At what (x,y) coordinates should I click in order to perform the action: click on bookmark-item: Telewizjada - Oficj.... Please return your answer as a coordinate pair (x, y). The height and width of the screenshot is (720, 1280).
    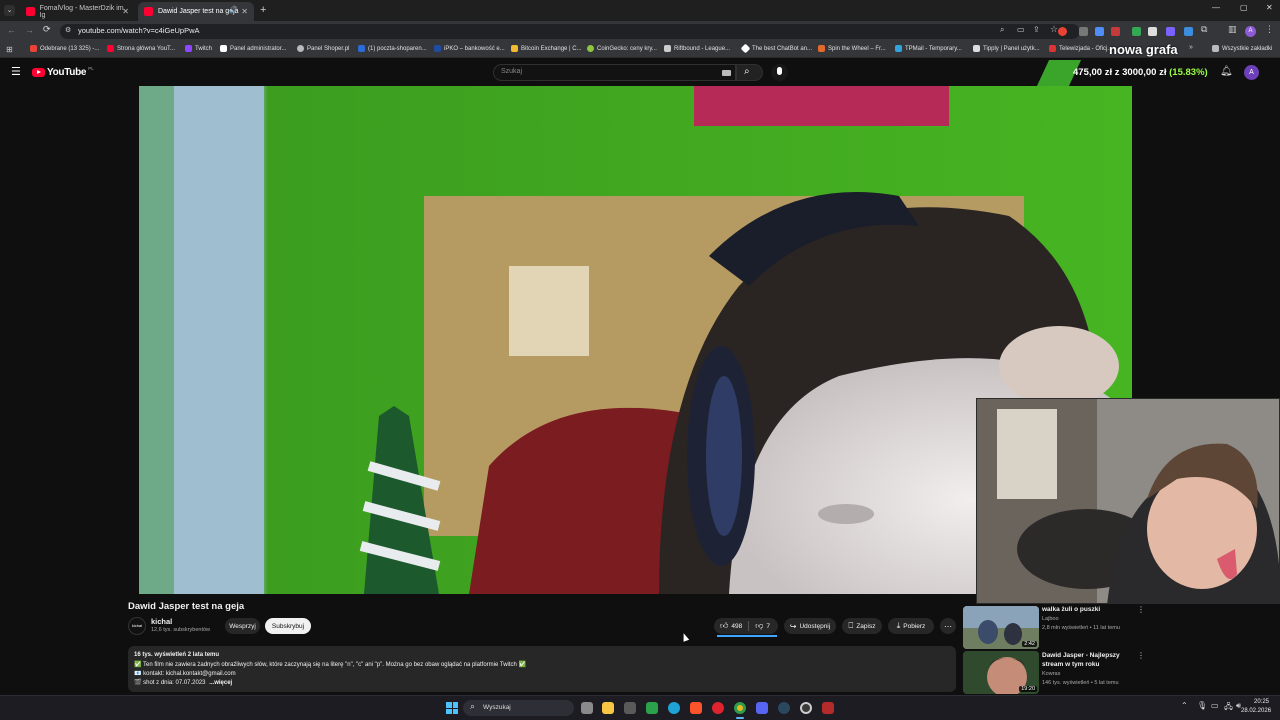
    Looking at the image, I should click on (1080, 48).